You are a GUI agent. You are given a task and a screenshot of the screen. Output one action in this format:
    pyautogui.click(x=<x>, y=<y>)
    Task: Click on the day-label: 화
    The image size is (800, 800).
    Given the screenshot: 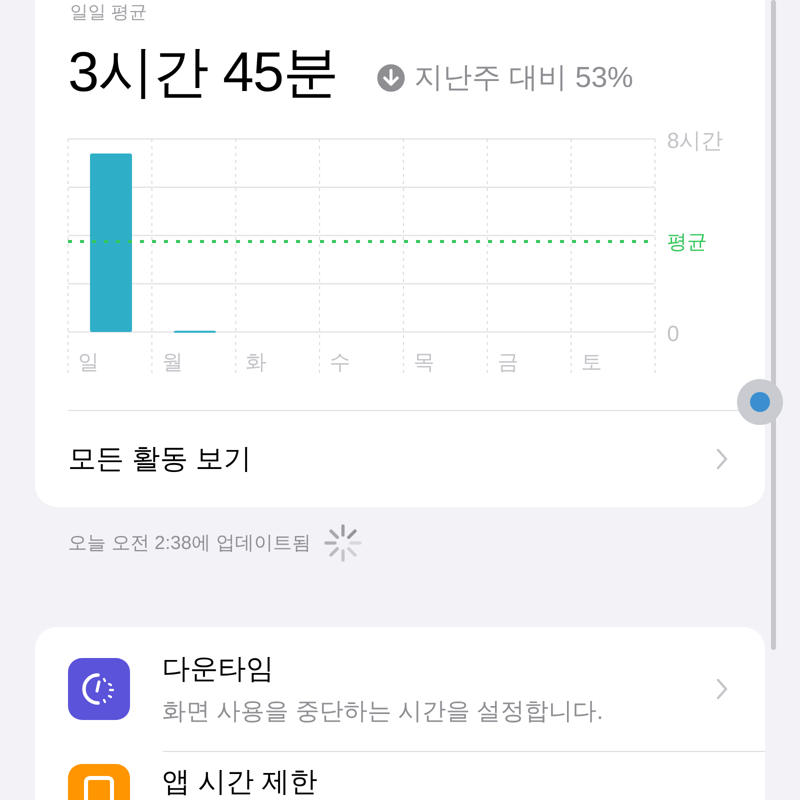 What is the action you would take?
    pyautogui.click(x=256, y=362)
    